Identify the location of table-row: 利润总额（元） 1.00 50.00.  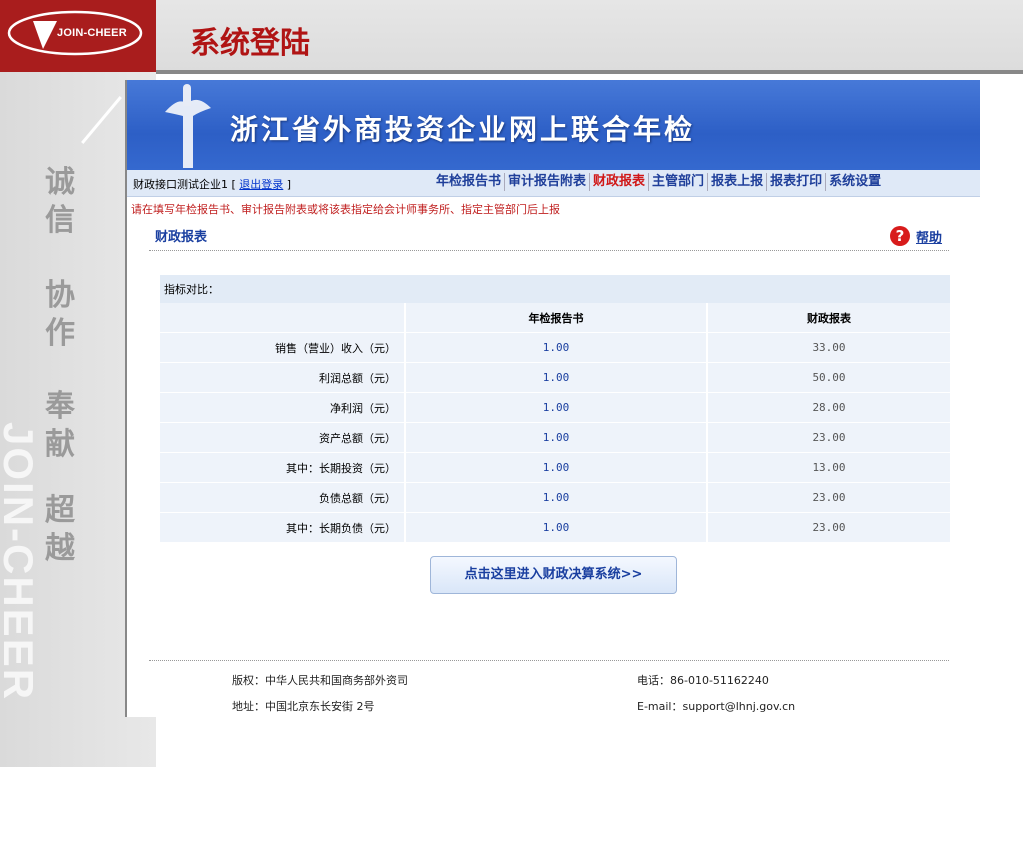
(555, 377).